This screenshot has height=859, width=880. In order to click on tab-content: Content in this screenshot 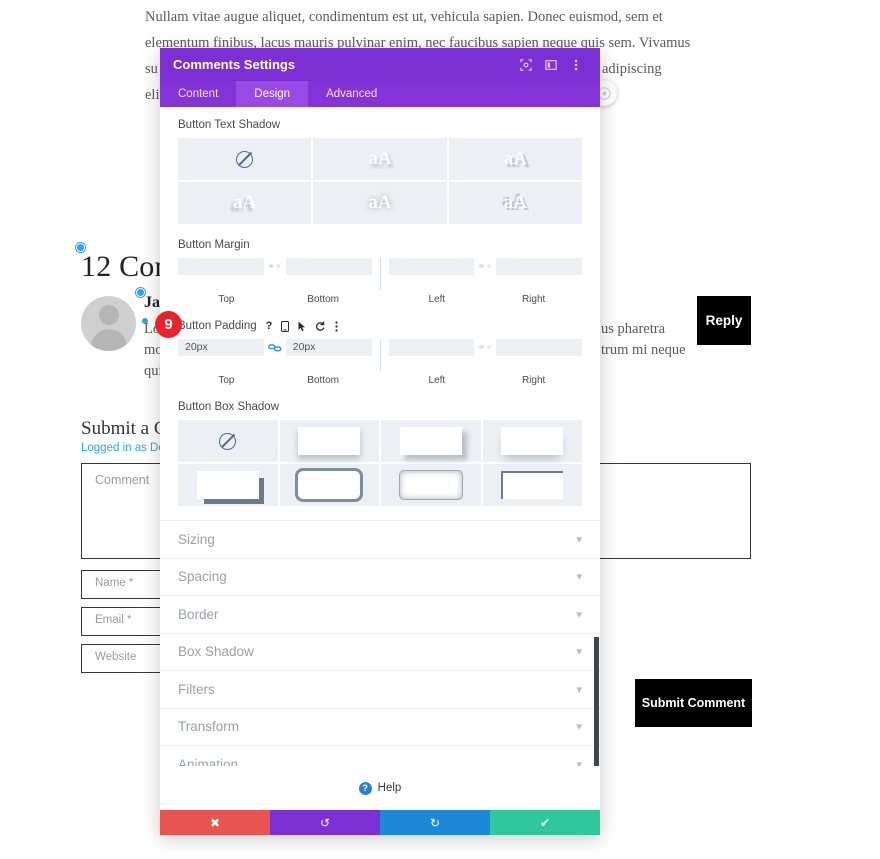, I will do `click(198, 94)`.